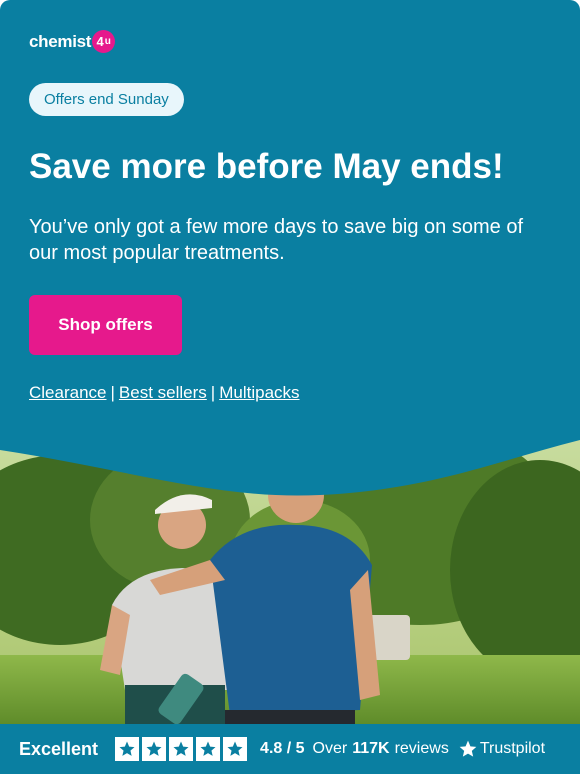  What do you see at coordinates (512, 748) in the screenshot?
I see `trustpilot-label: Trustpilot` at bounding box center [512, 748].